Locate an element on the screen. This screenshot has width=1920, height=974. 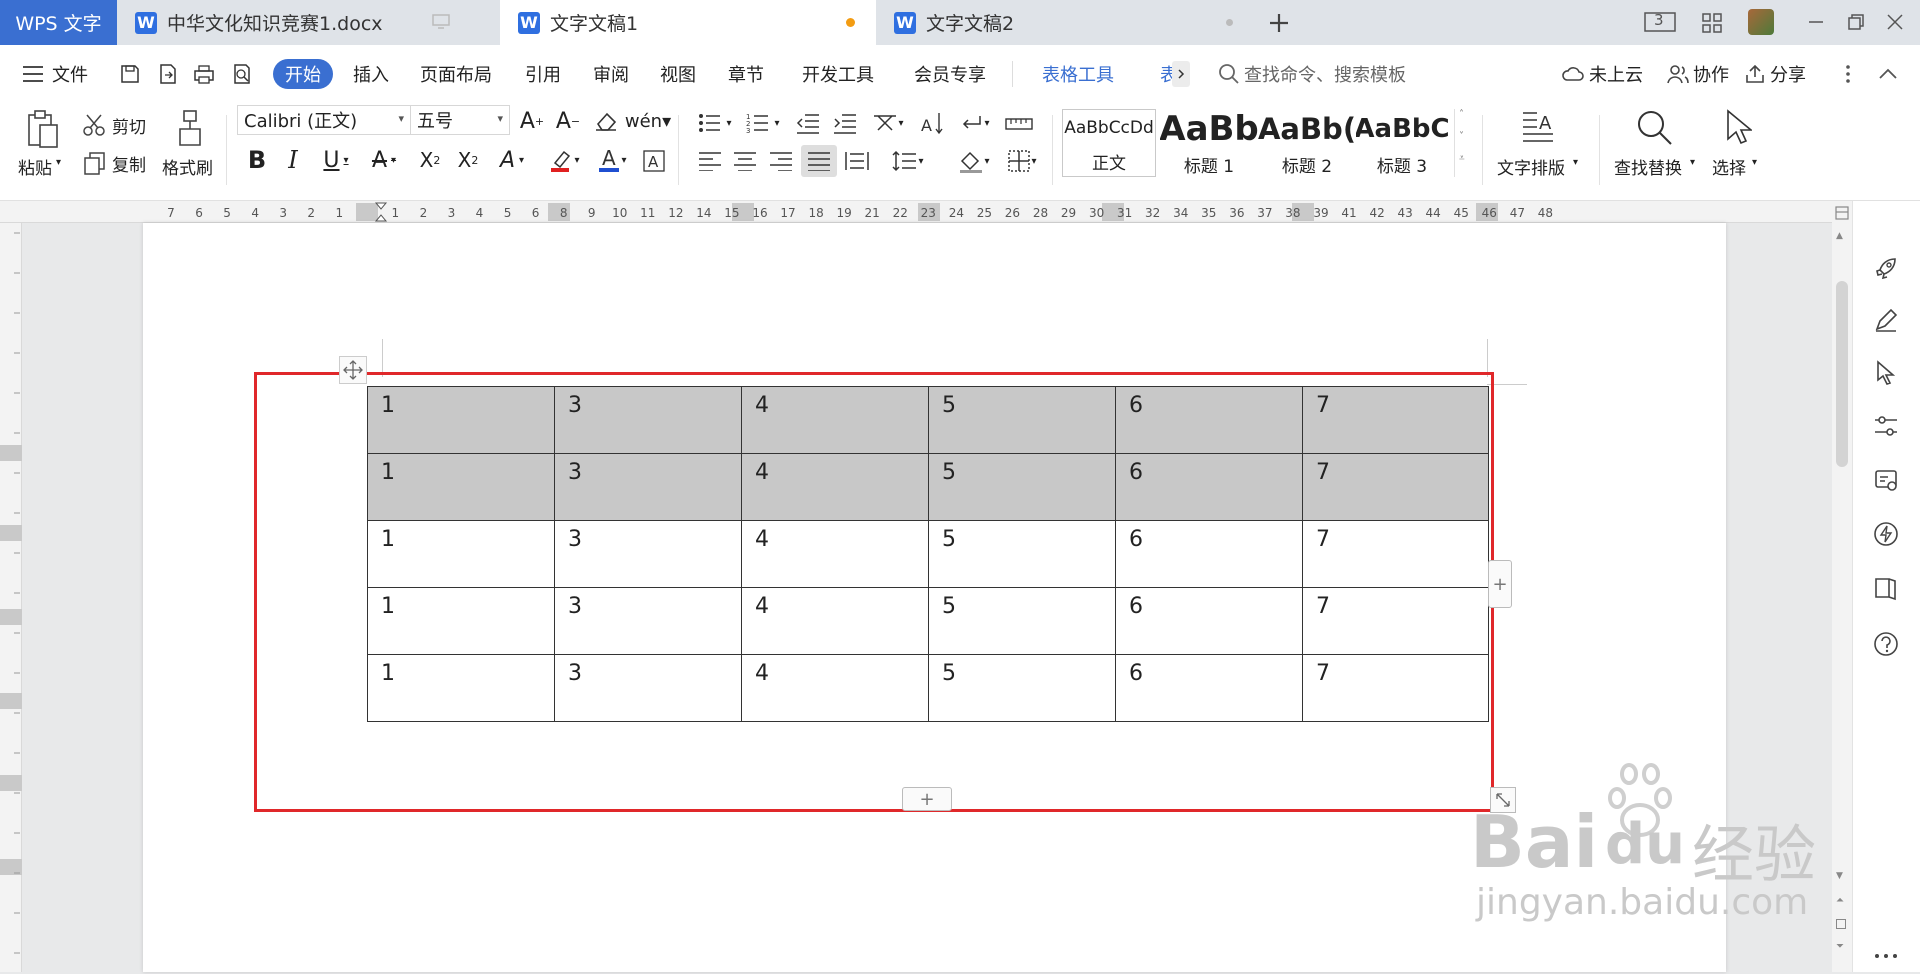
borders-icon: ▾ is located at coordinates (1022, 161).